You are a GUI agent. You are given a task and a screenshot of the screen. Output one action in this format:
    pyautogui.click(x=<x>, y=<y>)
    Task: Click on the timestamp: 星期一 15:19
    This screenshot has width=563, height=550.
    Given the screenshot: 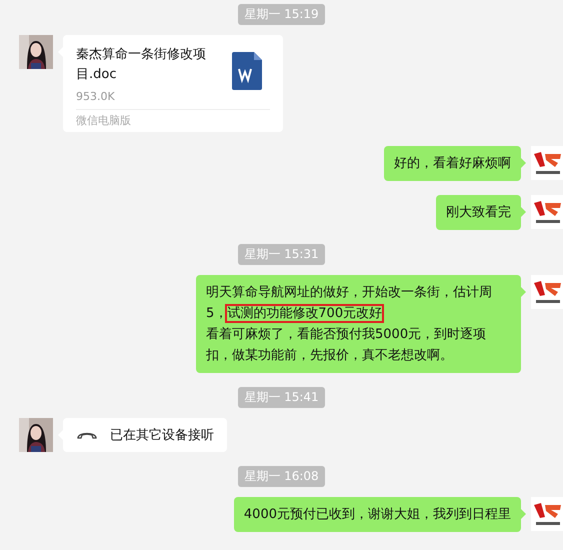 What is the action you would take?
    pyautogui.click(x=281, y=14)
    